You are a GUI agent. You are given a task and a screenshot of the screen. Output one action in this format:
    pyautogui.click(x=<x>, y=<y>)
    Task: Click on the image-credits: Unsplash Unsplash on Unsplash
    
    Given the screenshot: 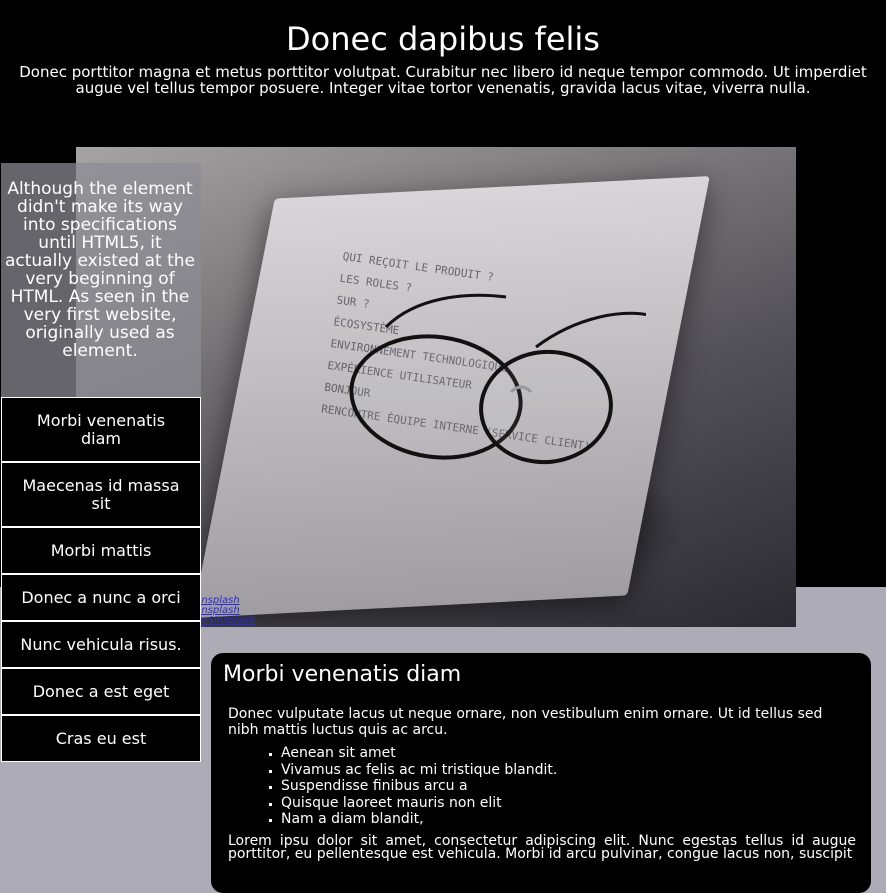 What is the action you would take?
    pyautogui.click(x=224, y=611)
    